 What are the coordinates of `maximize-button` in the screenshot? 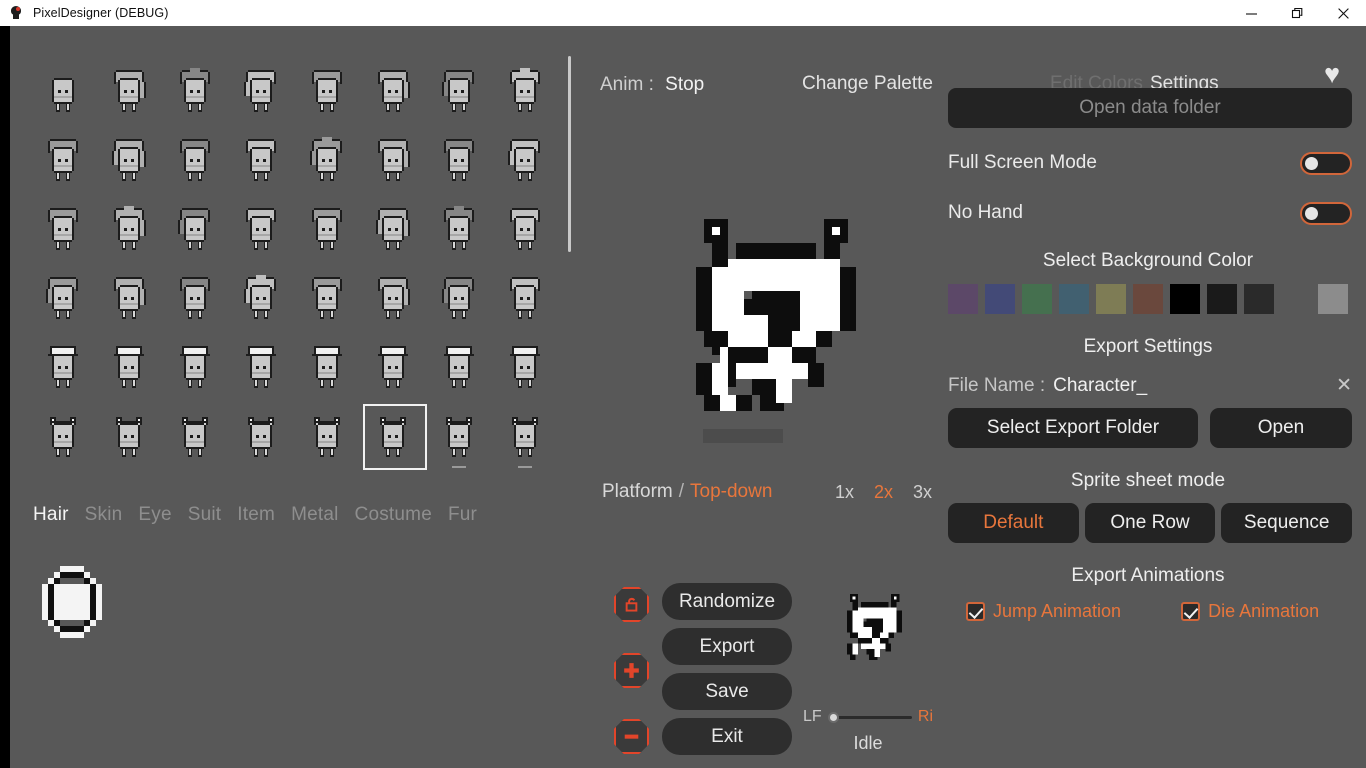 It's located at (1297, 13).